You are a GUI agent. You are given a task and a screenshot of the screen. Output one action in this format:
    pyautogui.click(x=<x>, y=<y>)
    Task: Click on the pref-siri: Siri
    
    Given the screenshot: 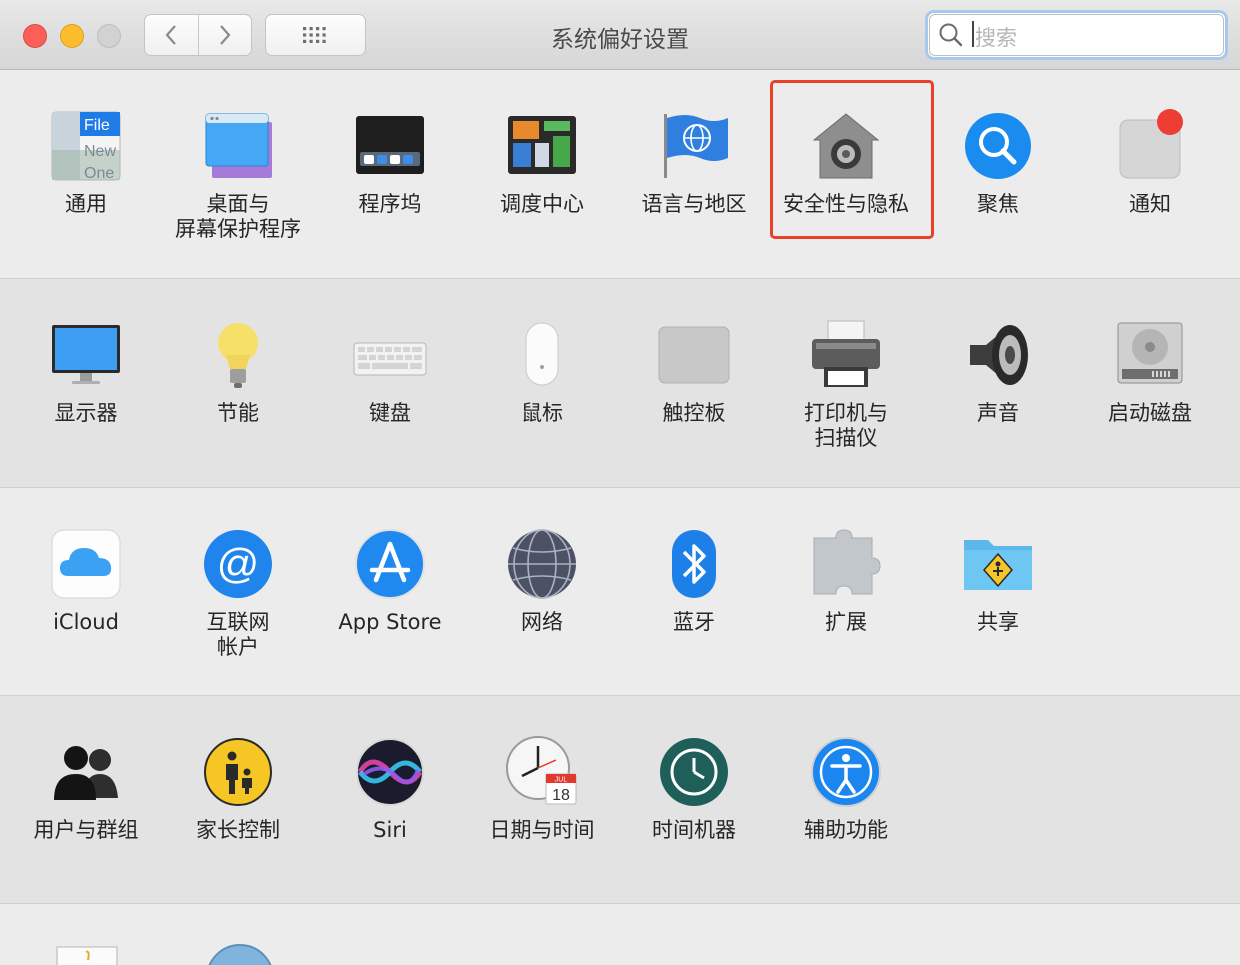 What is the action you would take?
    pyautogui.click(x=390, y=788)
    